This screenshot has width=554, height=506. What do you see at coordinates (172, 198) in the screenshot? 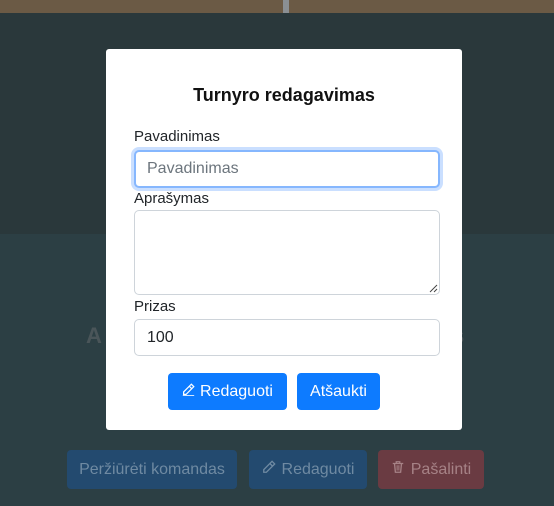
I see `description-label: Aprašymas` at bounding box center [172, 198].